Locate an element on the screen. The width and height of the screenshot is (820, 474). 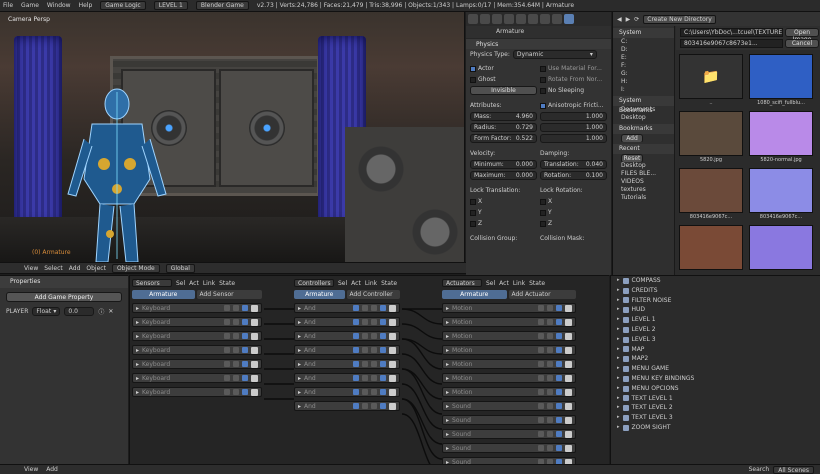
sensors-flag: State is located at coordinates (227, 283).